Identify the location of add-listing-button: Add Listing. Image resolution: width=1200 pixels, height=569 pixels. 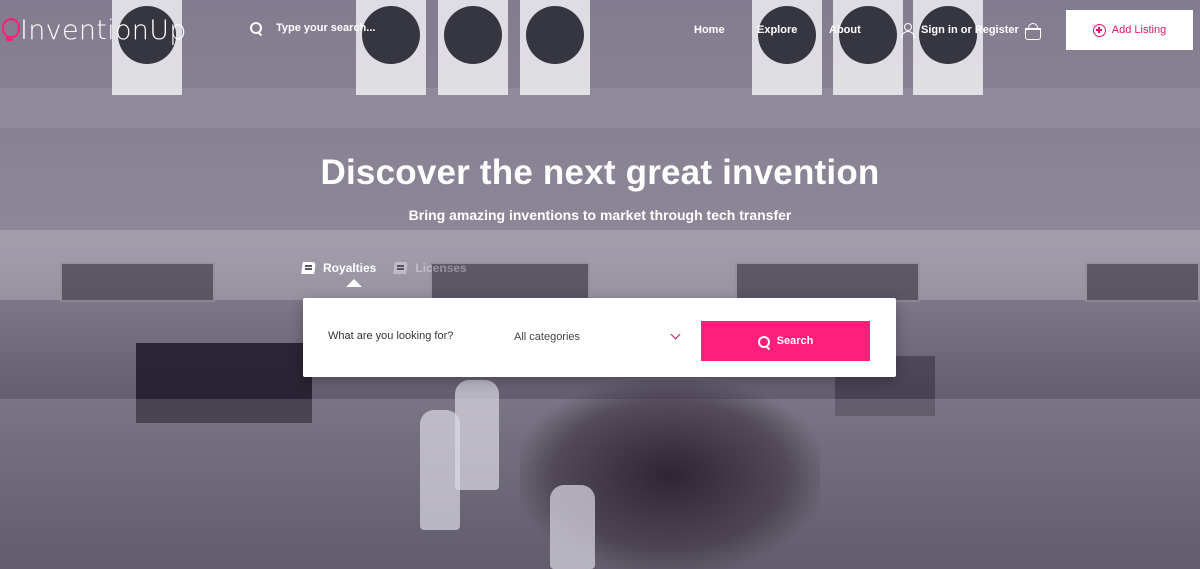
(1129, 30).